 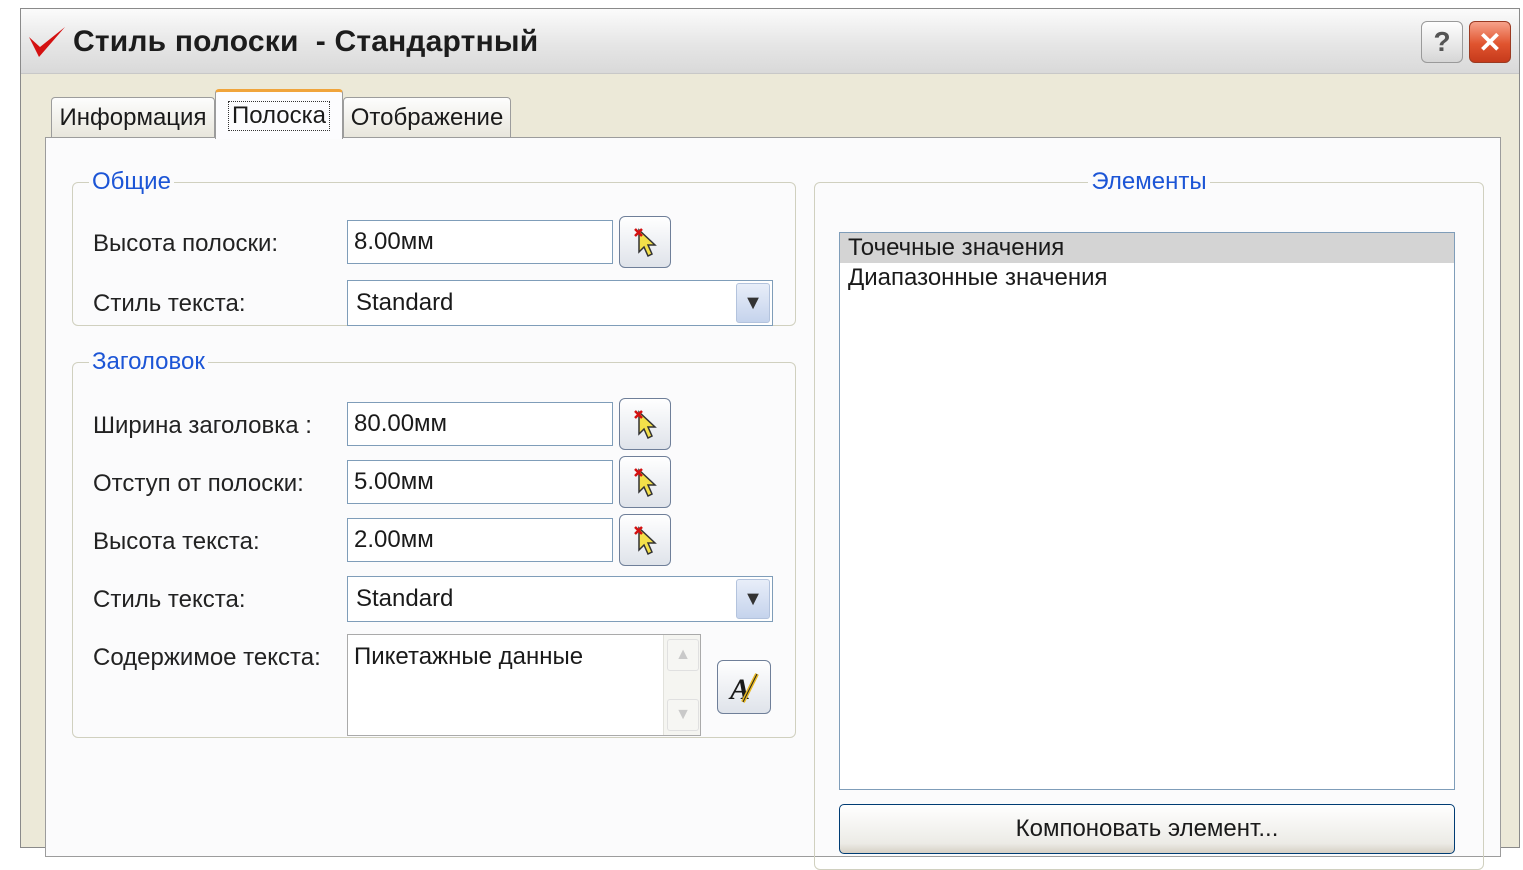 I want to click on header-text-style-select: Standard ▼, so click(x=560, y=599).